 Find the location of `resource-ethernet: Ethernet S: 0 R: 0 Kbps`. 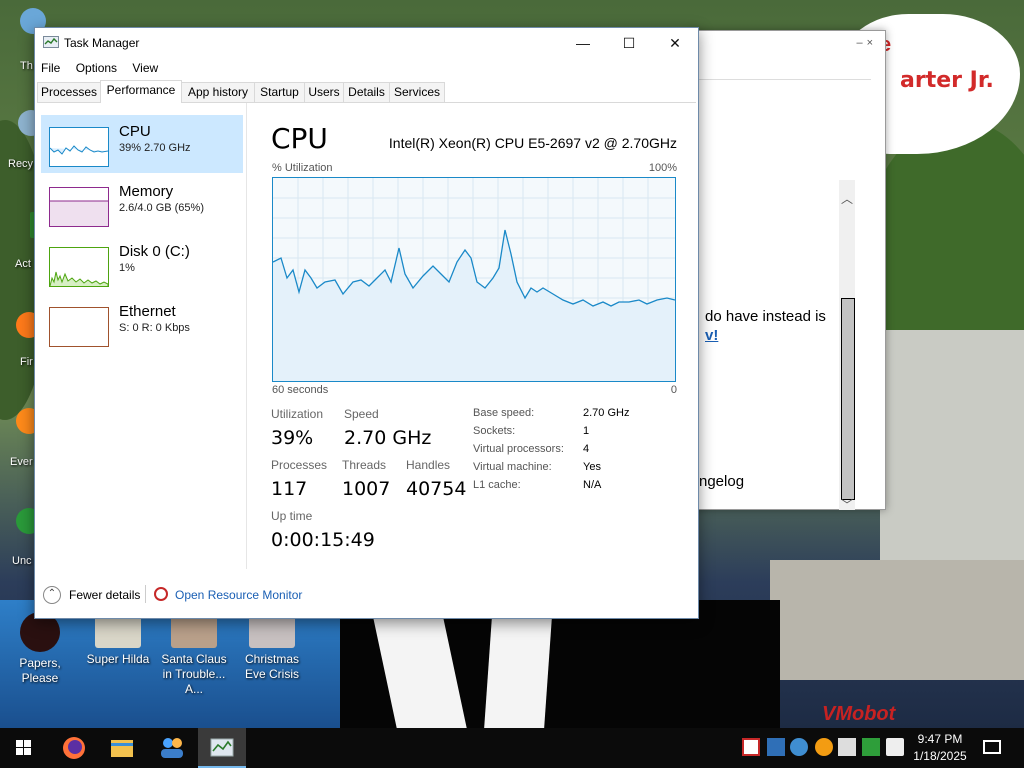

resource-ethernet: Ethernet S: 0 R: 0 Kbps is located at coordinates (142, 324).